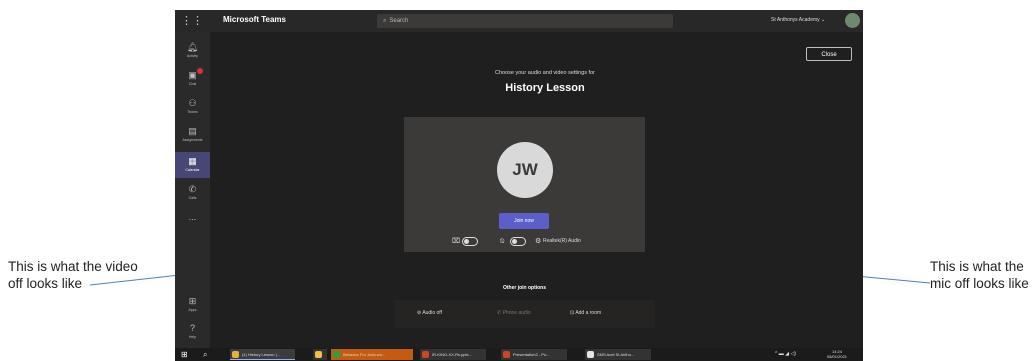 The width and height of the screenshot is (1035, 361). What do you see at coordinates (192, 112) in the screenshot?
I see `rail-label: Teams` at bounding box center [192, 112].